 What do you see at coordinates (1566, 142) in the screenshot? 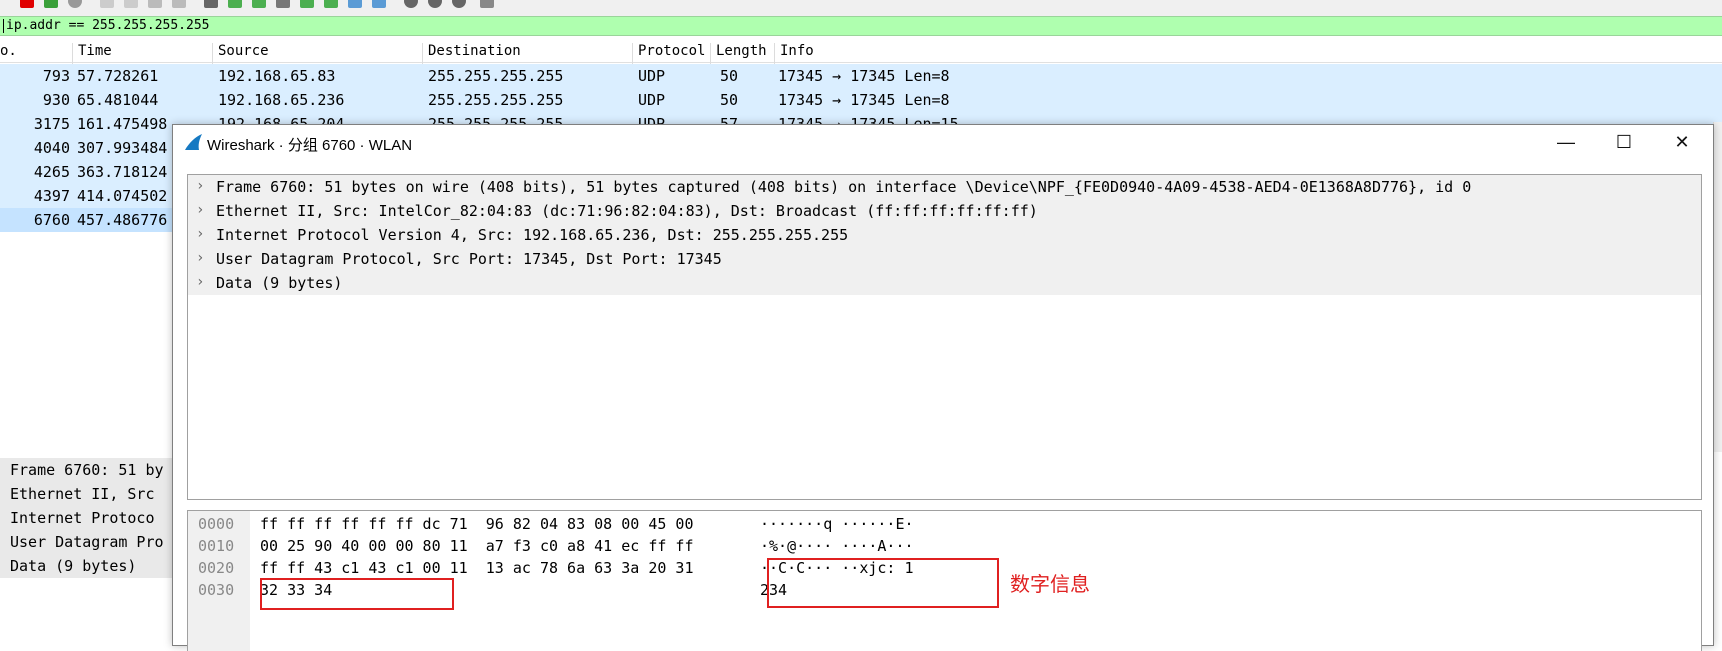
I see `minimize-button: —` at bounding box center [1566, 142].